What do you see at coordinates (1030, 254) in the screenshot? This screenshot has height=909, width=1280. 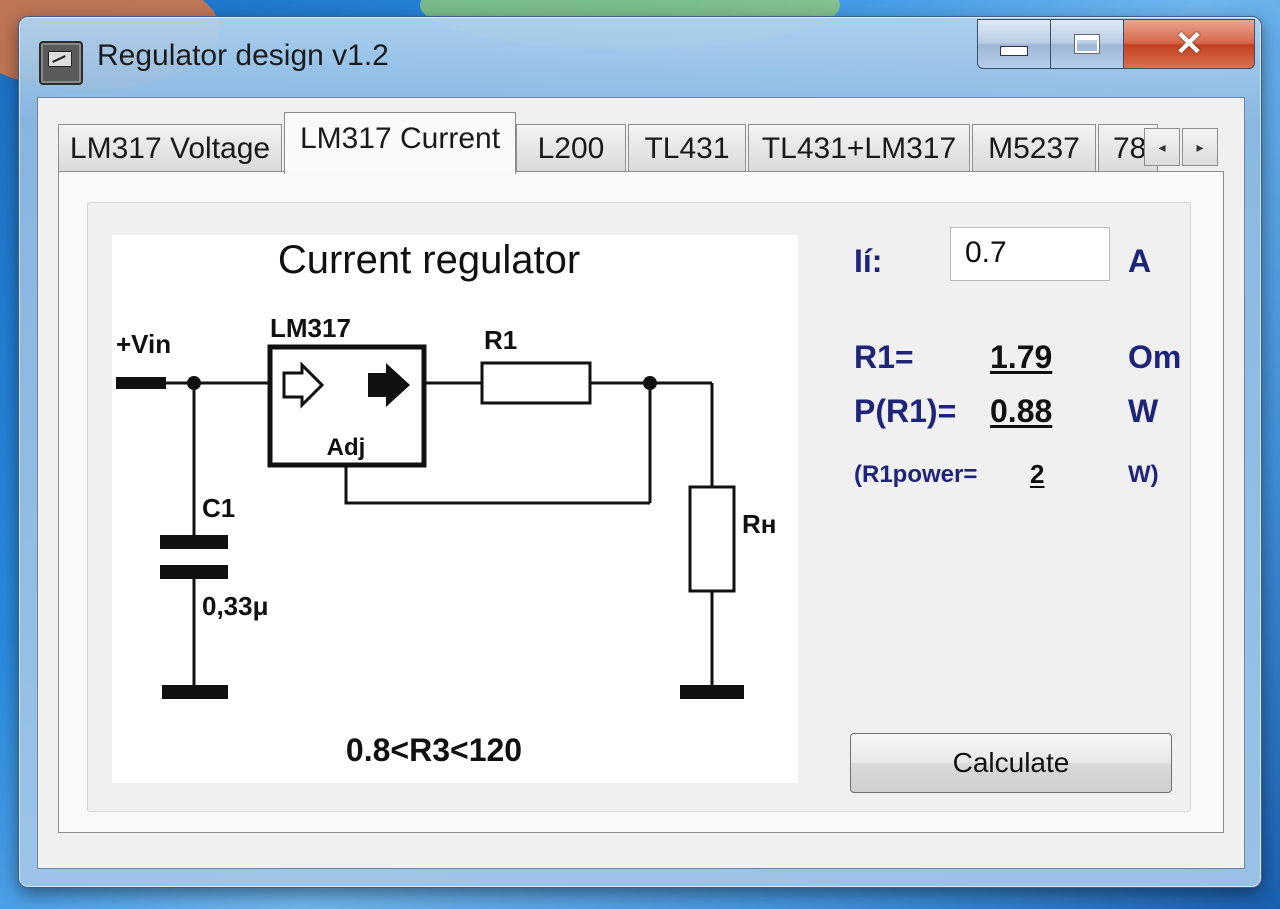 I see `current-input: 0.7` at bounding box center [1030, 254].